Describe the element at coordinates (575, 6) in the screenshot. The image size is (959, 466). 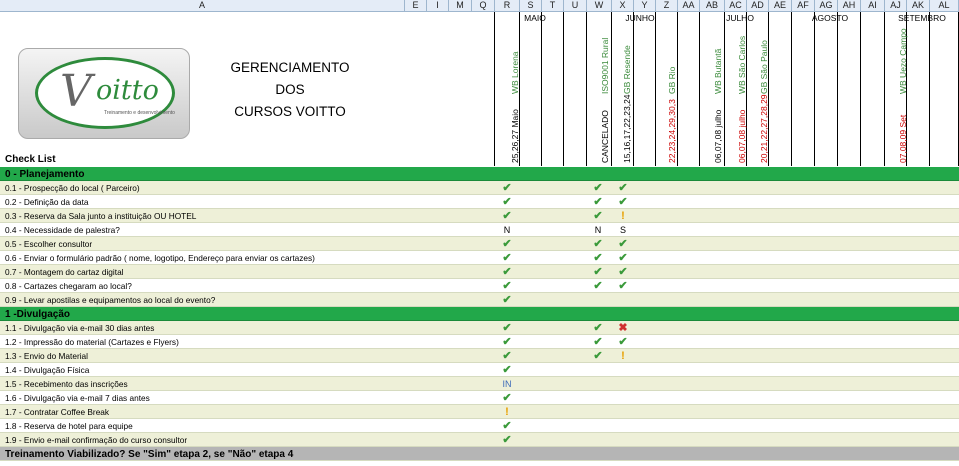
I see `column-header-u: U` at that location.